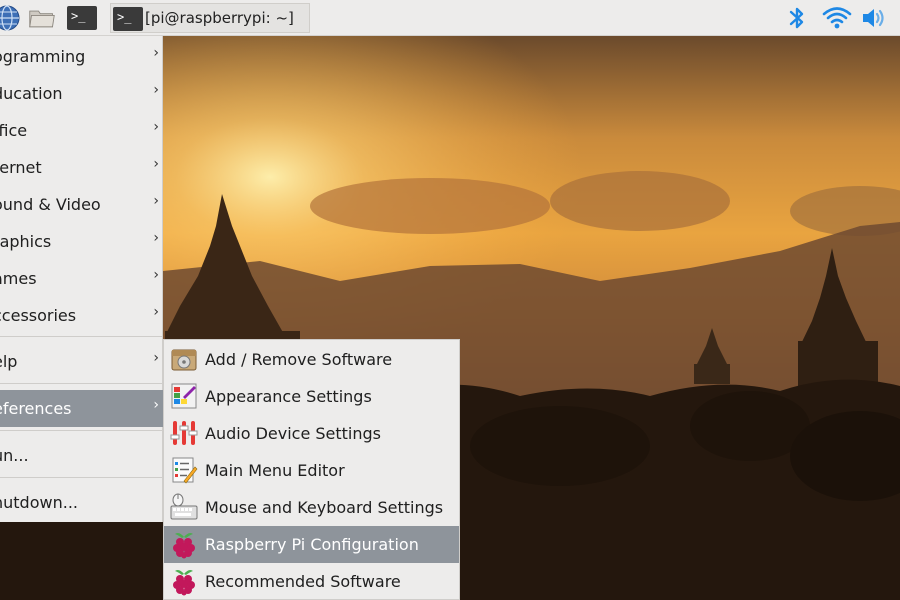  Describe the element at coordinates (9, 361) in the screenshot. I see `menu-item-label: elp` at that location.